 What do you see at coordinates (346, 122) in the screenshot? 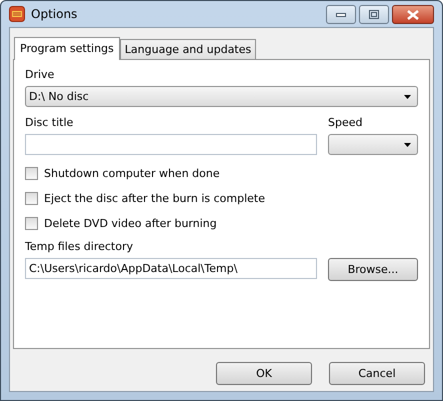
I see `field-label: Speed` at bounding box center [346, 122].